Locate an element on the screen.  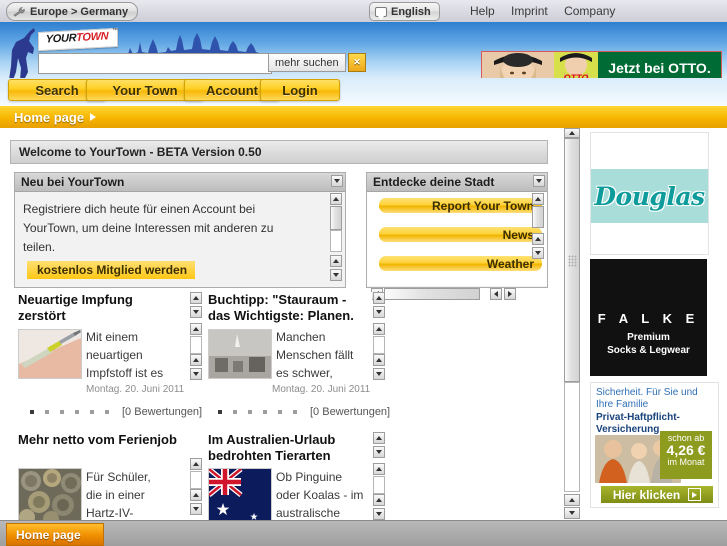
button-weather: Weather is located at coordinates (460, 263).